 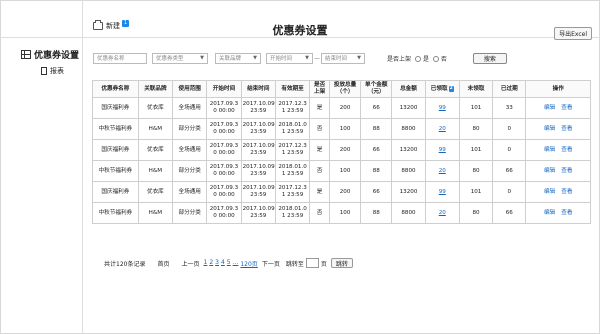 What do you see at coordinates (489, 58) in the screenshot?
I see `search-button: 搜索` at bounding box center [489, 58].